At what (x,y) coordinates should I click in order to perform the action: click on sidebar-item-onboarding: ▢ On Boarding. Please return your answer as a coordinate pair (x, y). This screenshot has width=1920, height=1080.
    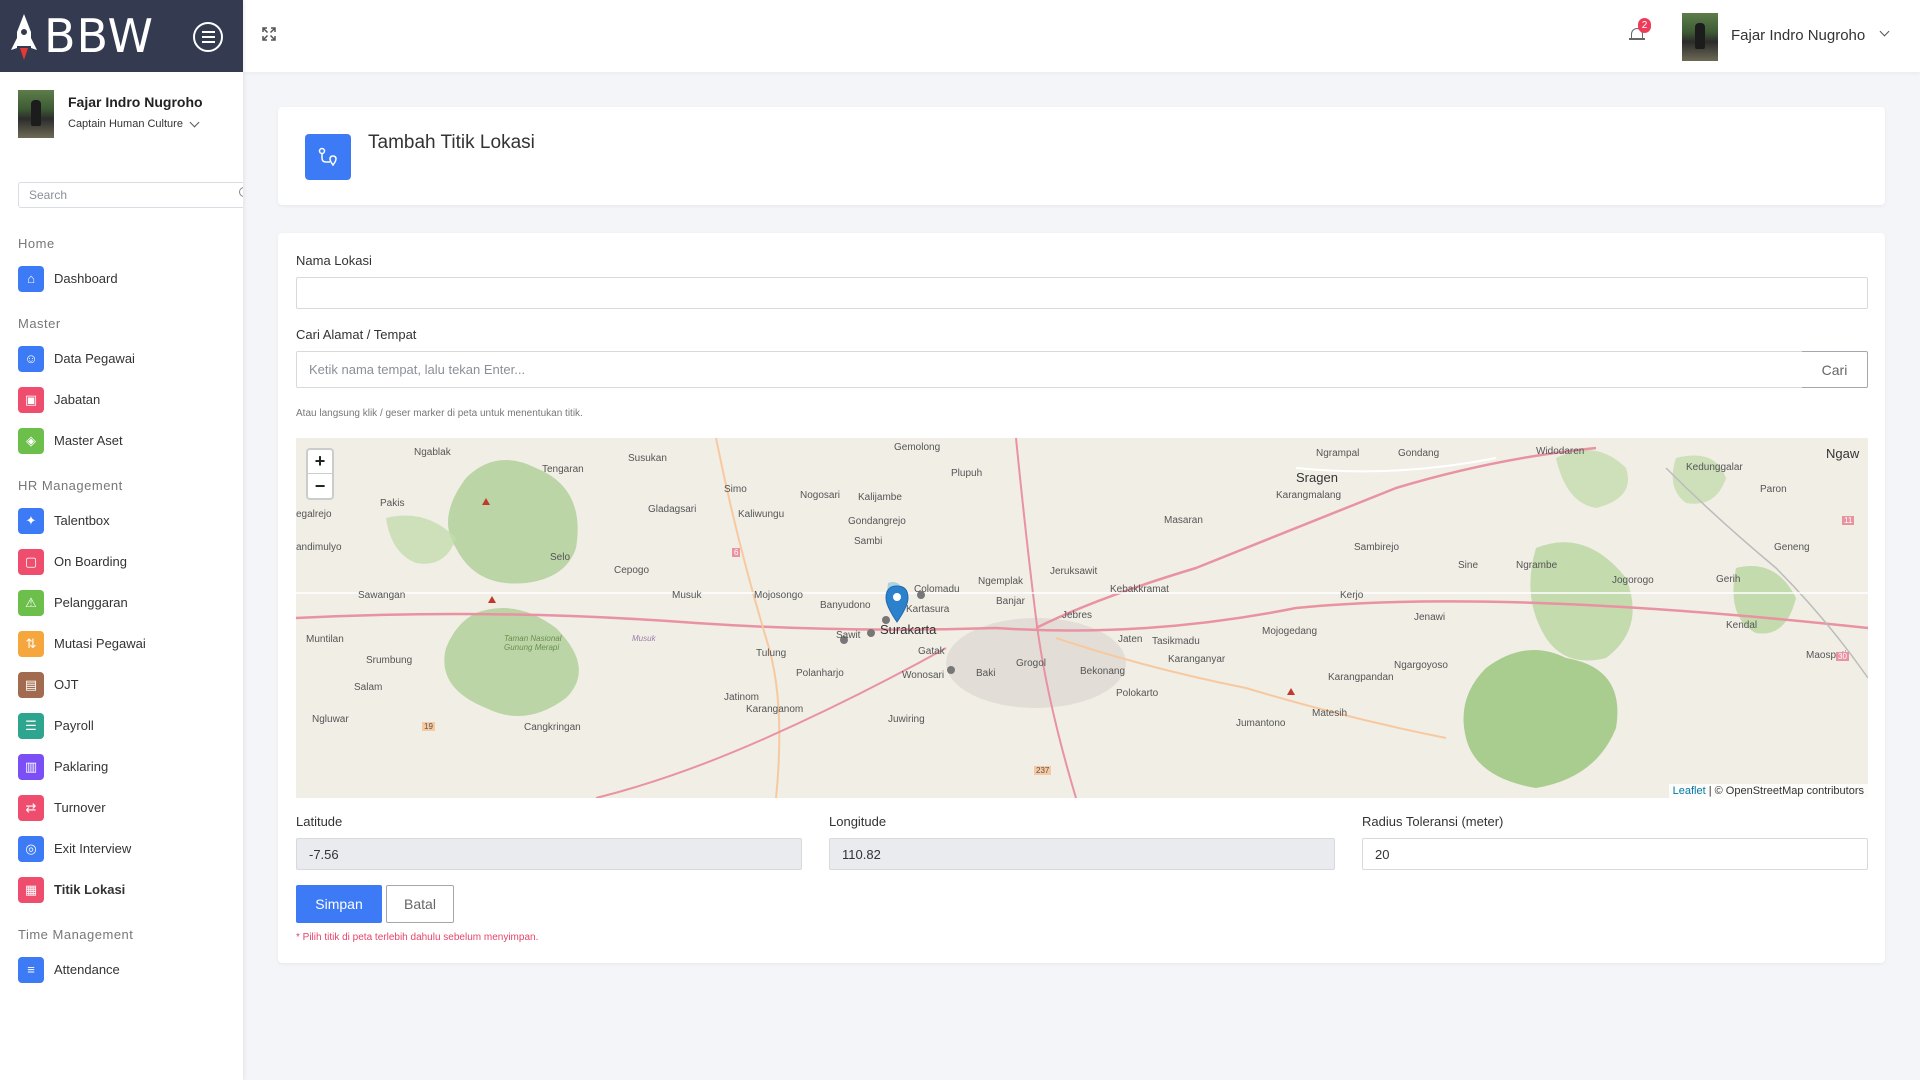
    Looking at the image, I should click on (130, 561).